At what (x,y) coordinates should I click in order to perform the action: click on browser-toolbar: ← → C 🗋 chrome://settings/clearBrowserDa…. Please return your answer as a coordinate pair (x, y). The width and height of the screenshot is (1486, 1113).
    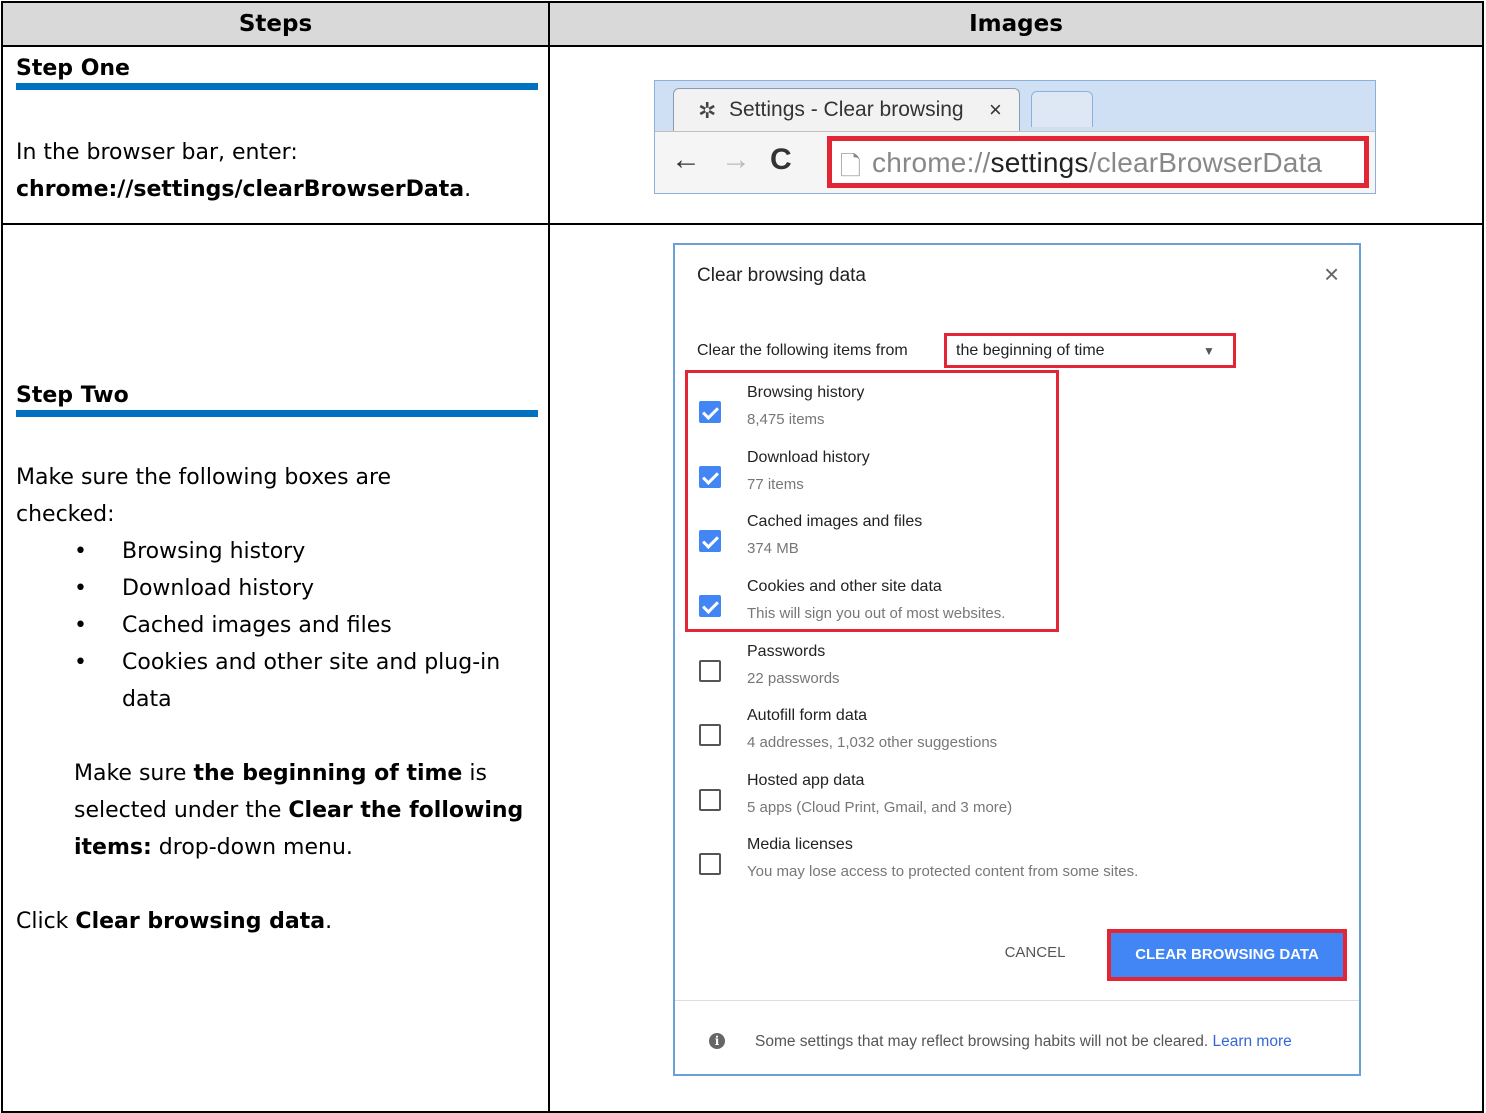
    Looking at the image, I should click on (1015, 162).